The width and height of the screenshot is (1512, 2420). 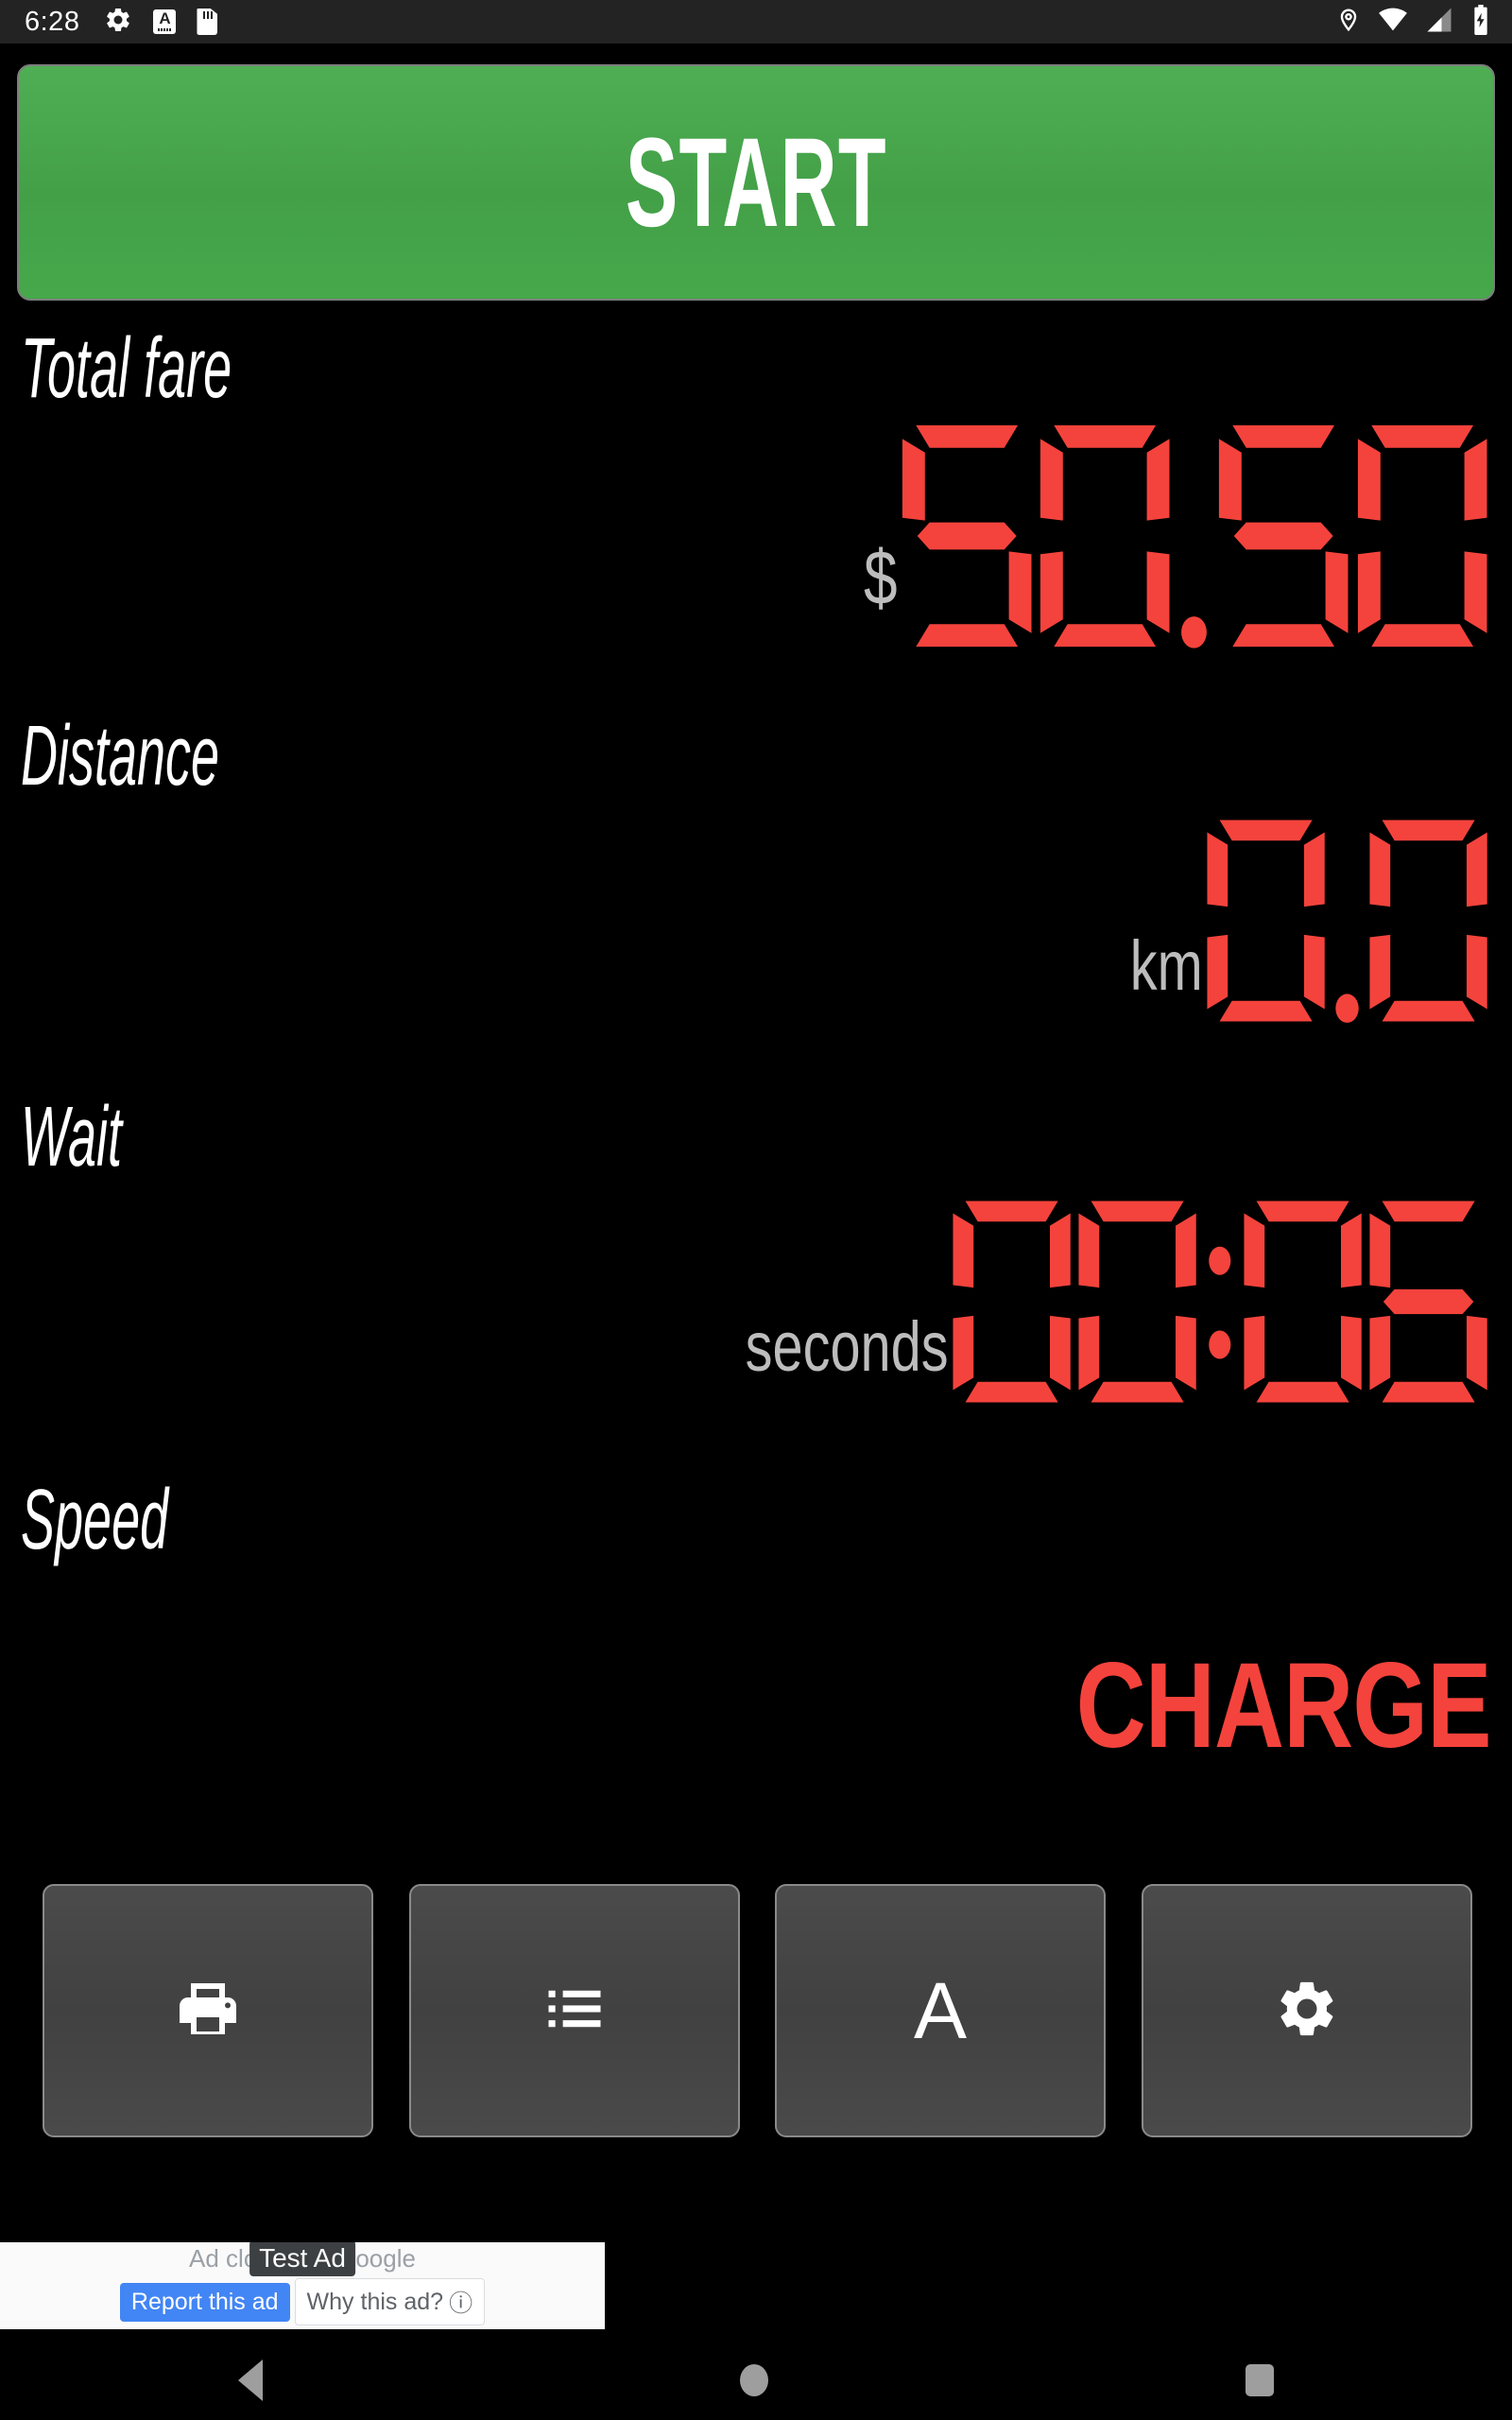 I want to click on metric-value-distance: km, so click(x=1300, y=921).